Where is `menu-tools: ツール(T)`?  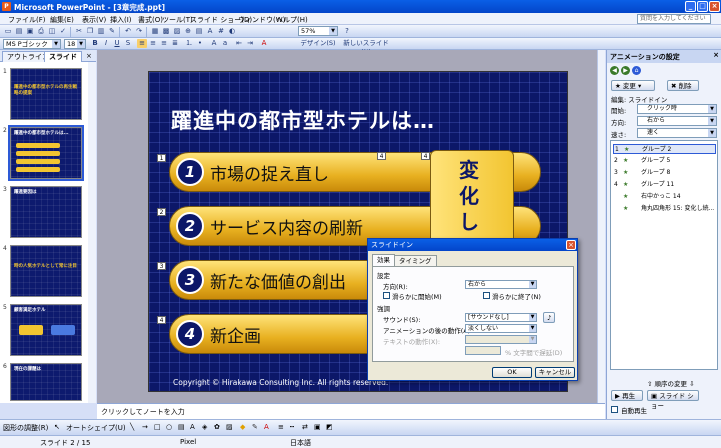
menu-tools: ツール(T) is located at coordinates (177, 20).